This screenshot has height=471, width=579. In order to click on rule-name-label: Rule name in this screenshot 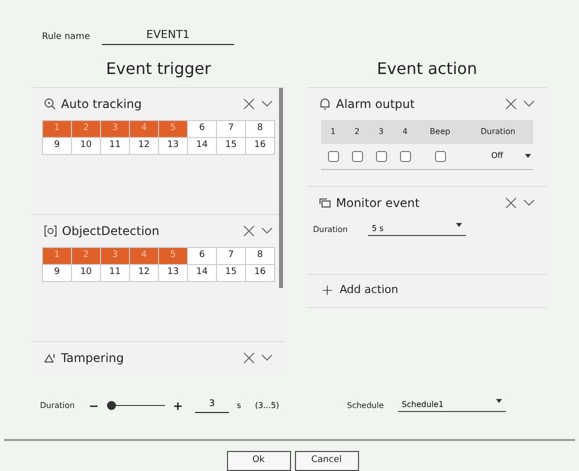, I will do `click(66, 37)`.